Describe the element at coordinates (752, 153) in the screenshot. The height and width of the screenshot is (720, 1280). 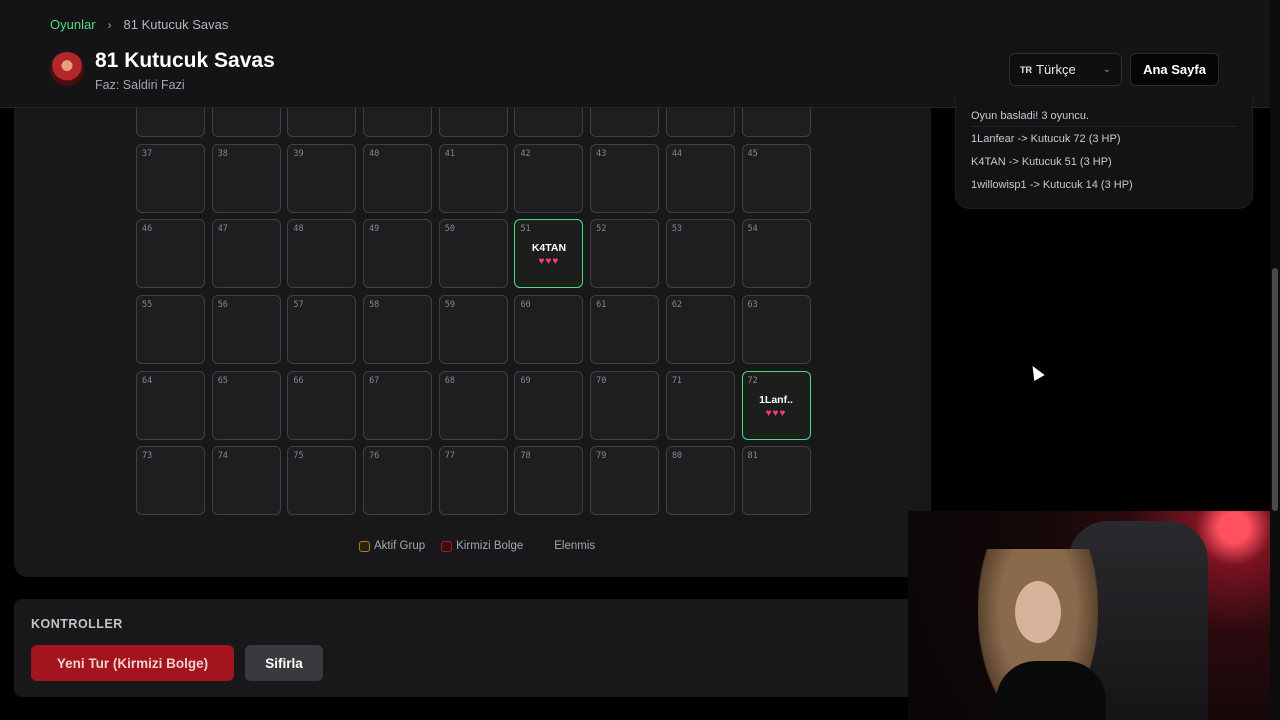
I see `cell-number: 45` at that location.